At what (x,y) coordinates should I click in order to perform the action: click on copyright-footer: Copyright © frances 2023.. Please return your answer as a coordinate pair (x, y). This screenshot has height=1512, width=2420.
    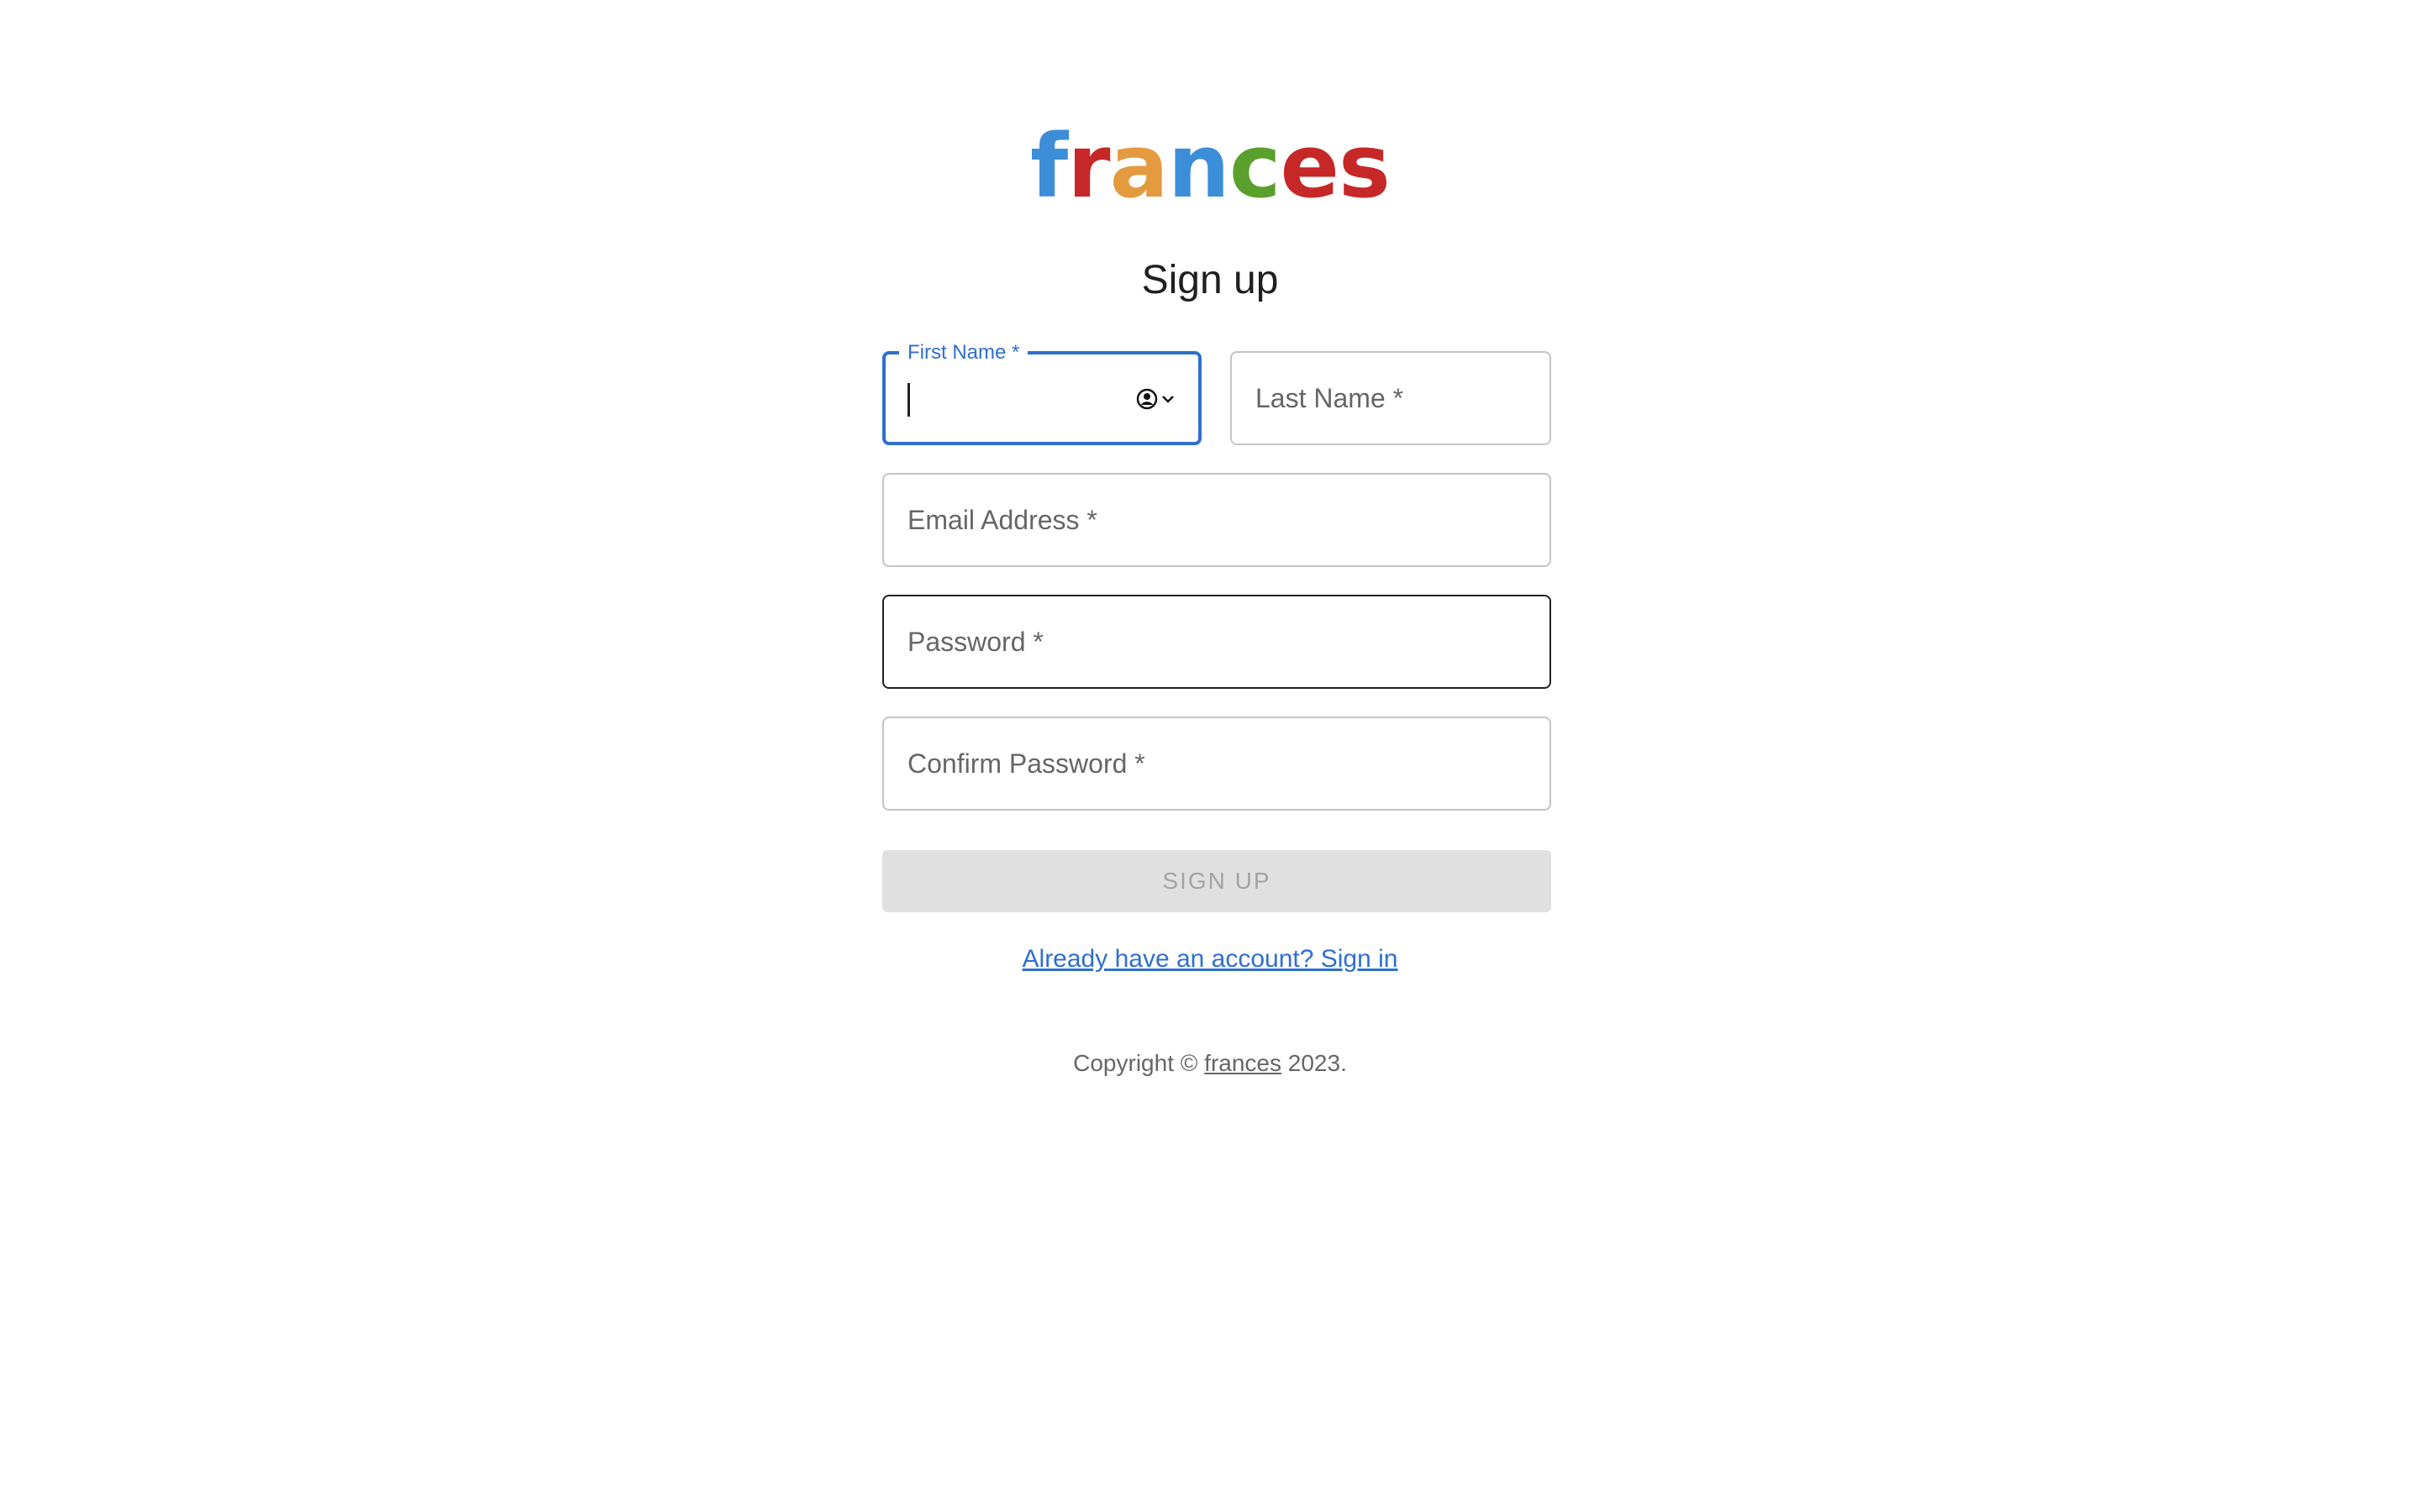
    Looking at the image, I should click on (1210, 1063).